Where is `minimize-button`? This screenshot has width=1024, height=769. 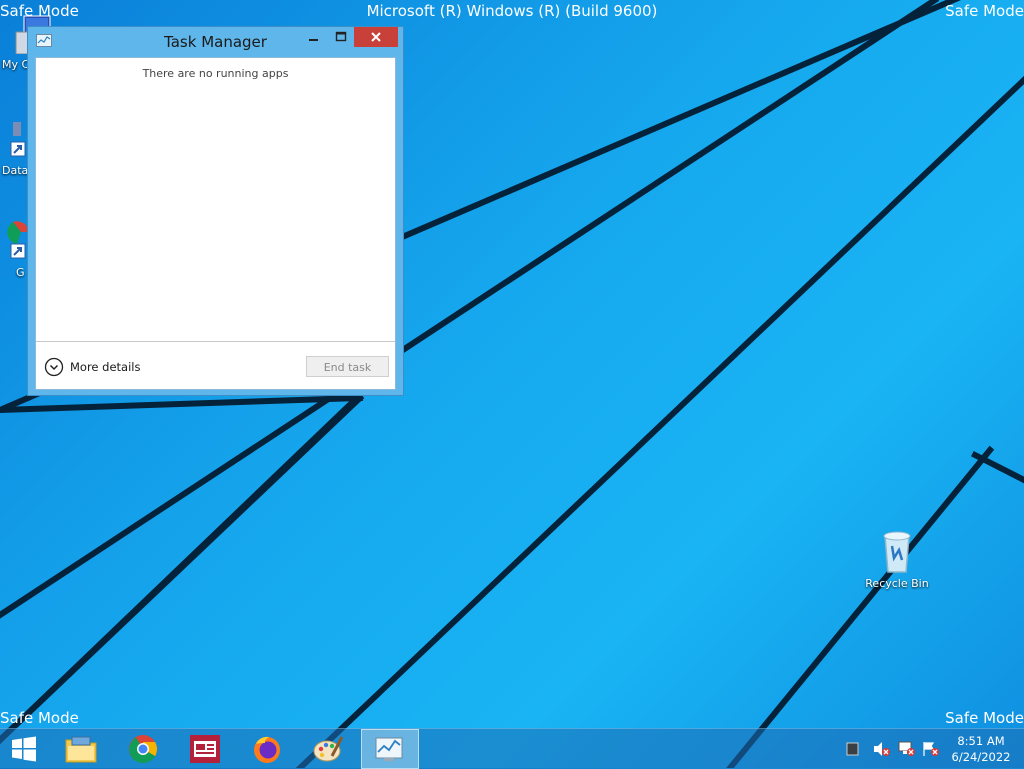
minimize-button is located at coordinates (313, 37).